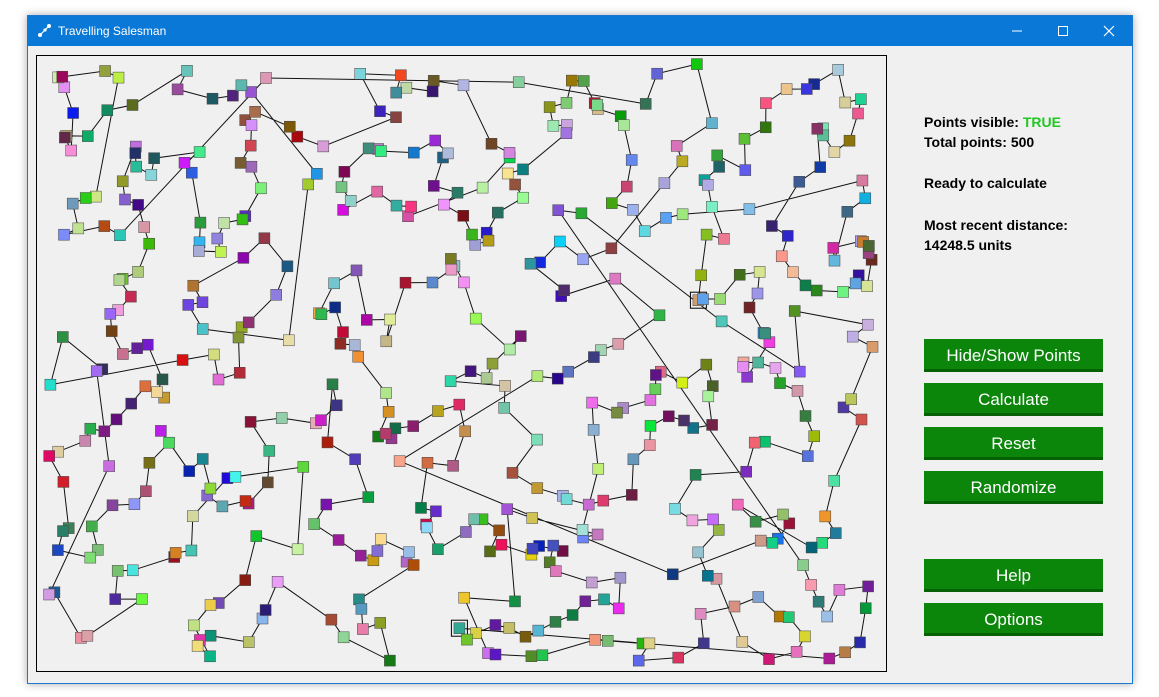 The height and width of the screenshot is (697, 1159). Describe the element at coordinates (1013, 487) in the screenshot. I see `randomize-button: Randomize` at that location.